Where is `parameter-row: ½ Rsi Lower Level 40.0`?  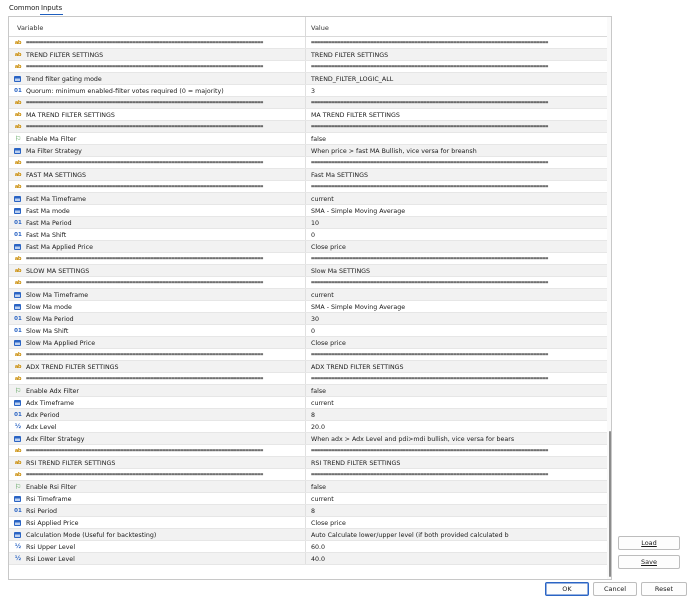
parameter-row: ½ Rsi Lower Level 40.0 is located at coordinates (308, 559).